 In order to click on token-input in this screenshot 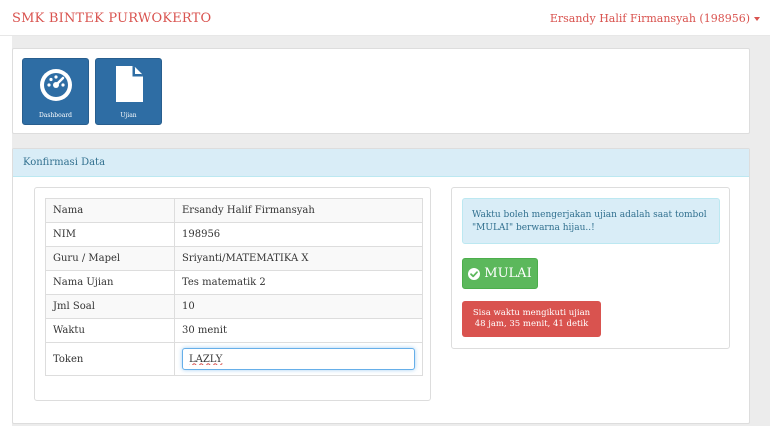, I will do `click(298, 359)`.